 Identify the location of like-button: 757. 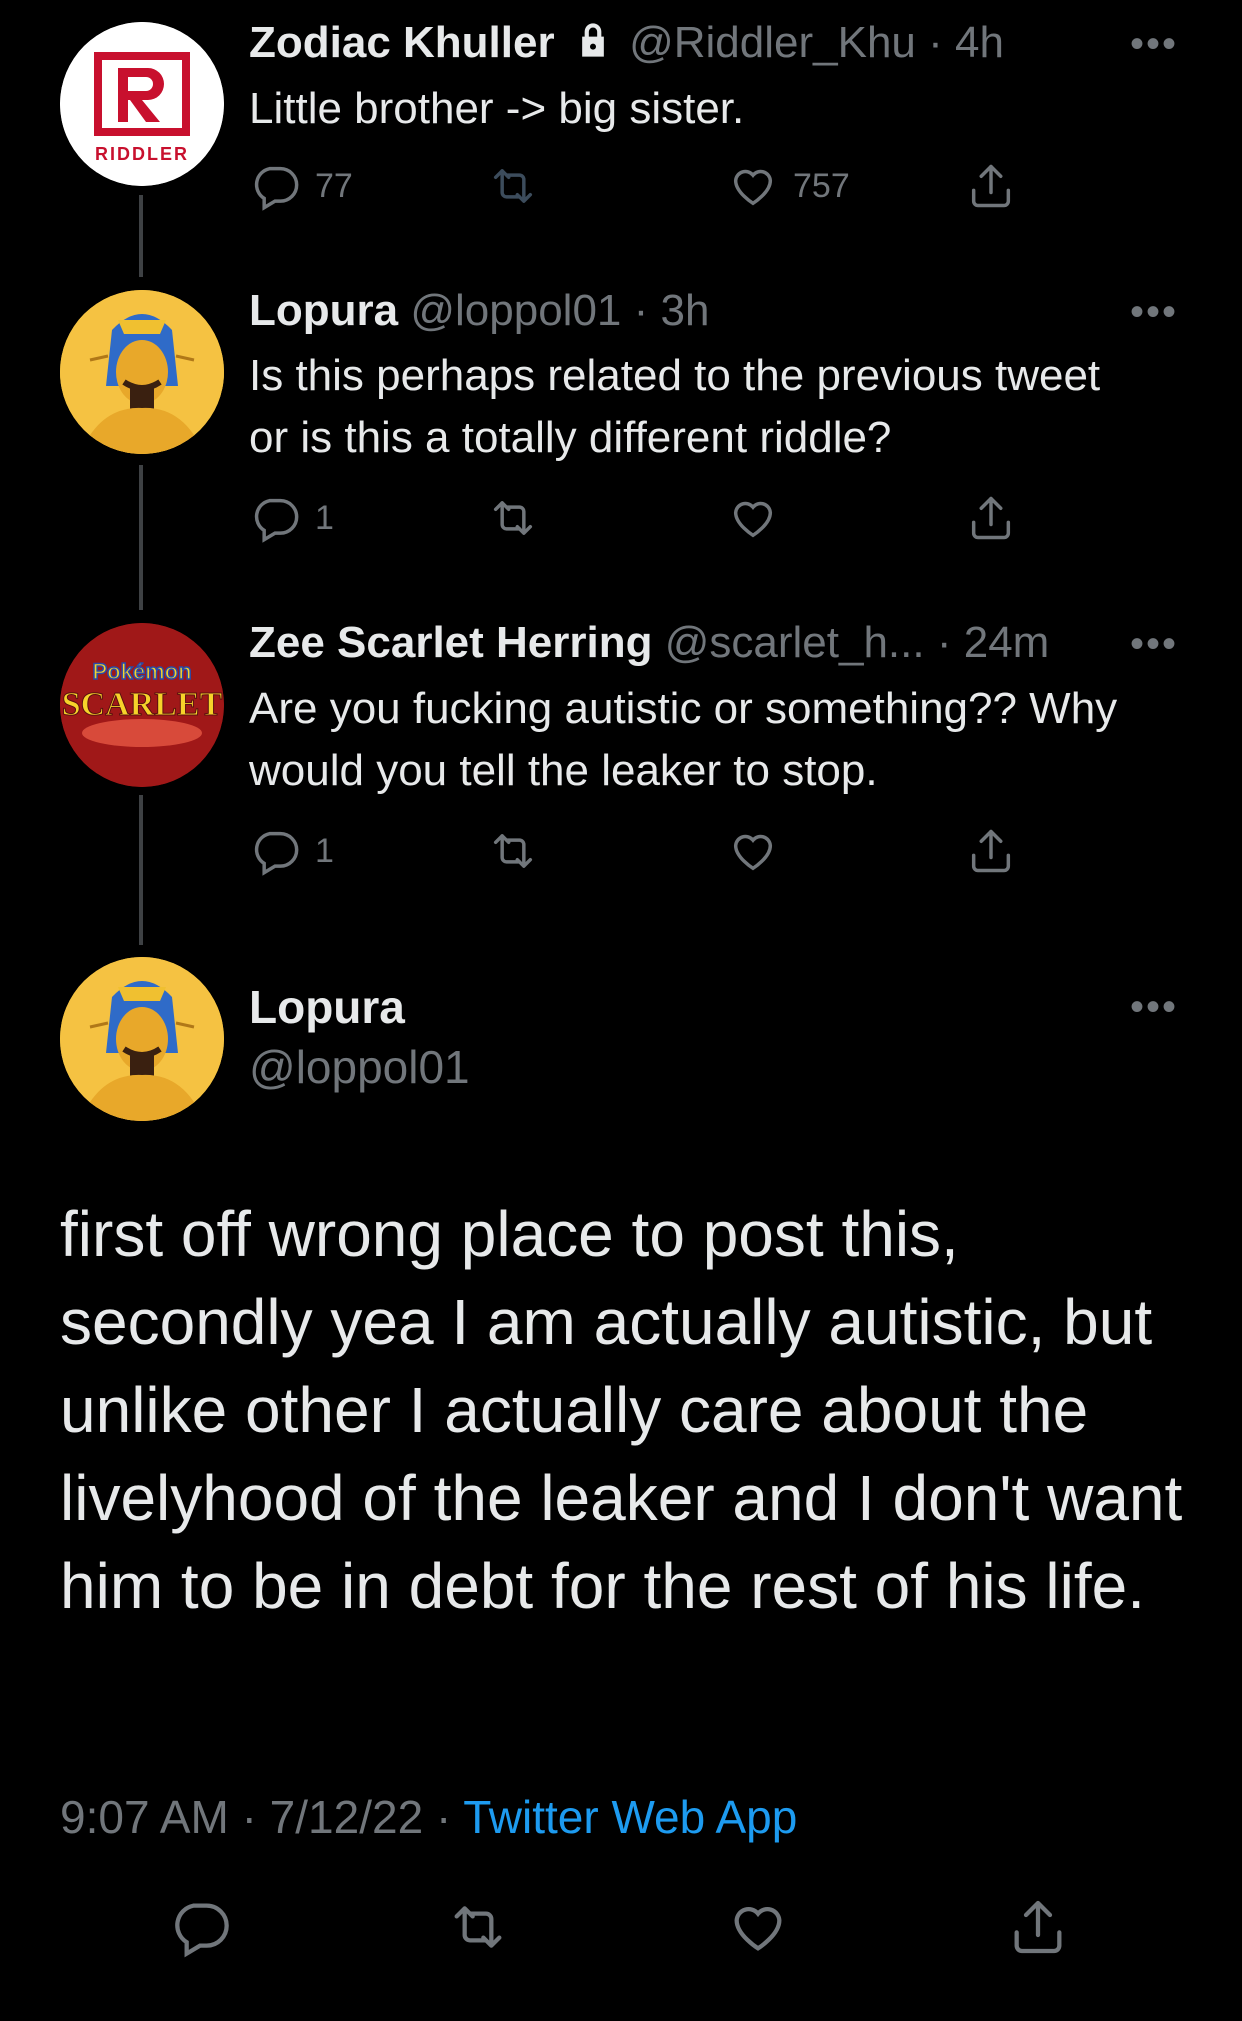
(788, 186).